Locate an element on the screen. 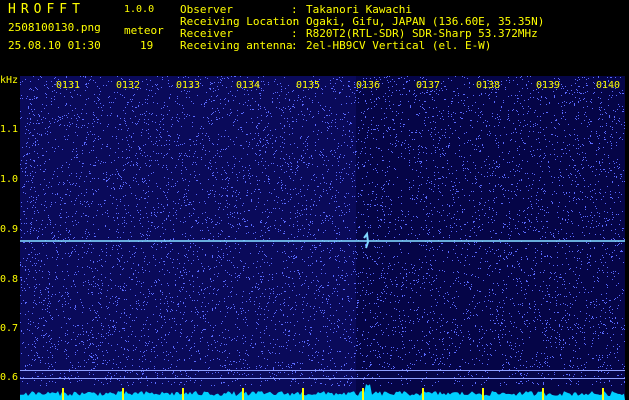 The width and height of the screenshot is (629, 400). y-tick-label: 0.6 is located at coordinates (9, 377).